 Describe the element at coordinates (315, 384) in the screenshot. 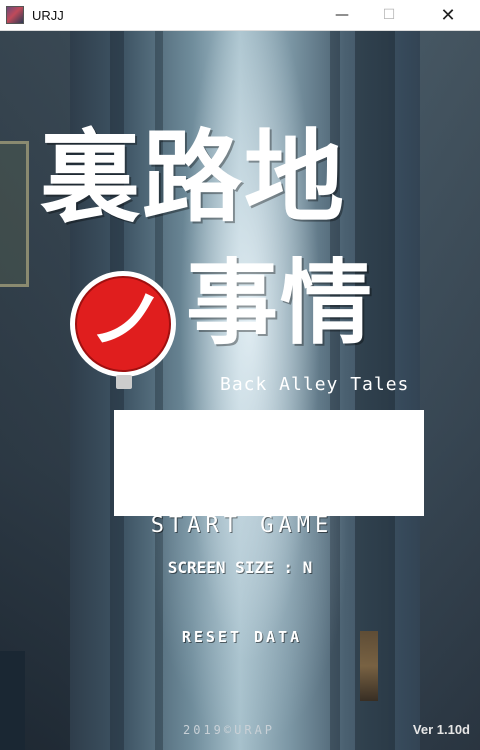

I see `logo-tagline: Back Alley Tales` at that location.